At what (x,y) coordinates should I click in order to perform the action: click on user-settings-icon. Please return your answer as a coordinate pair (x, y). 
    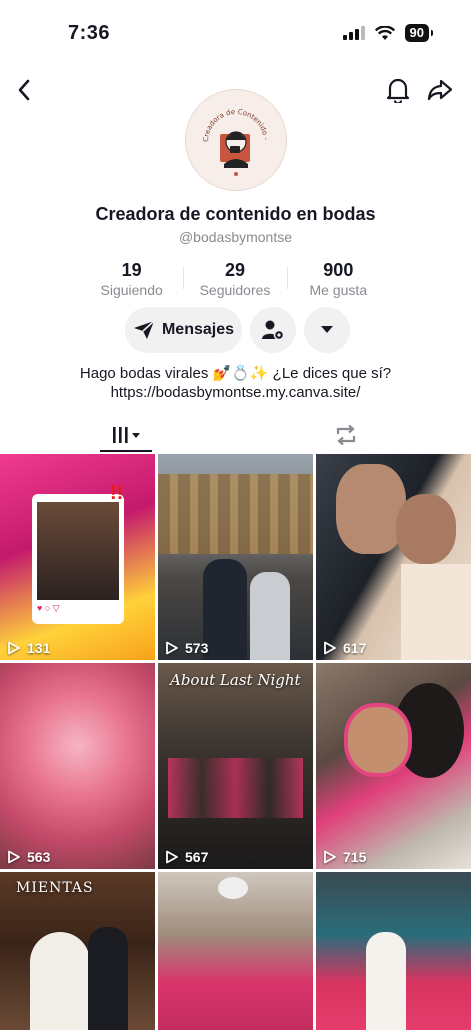
    Looking at the image, I should click on (273, 330).